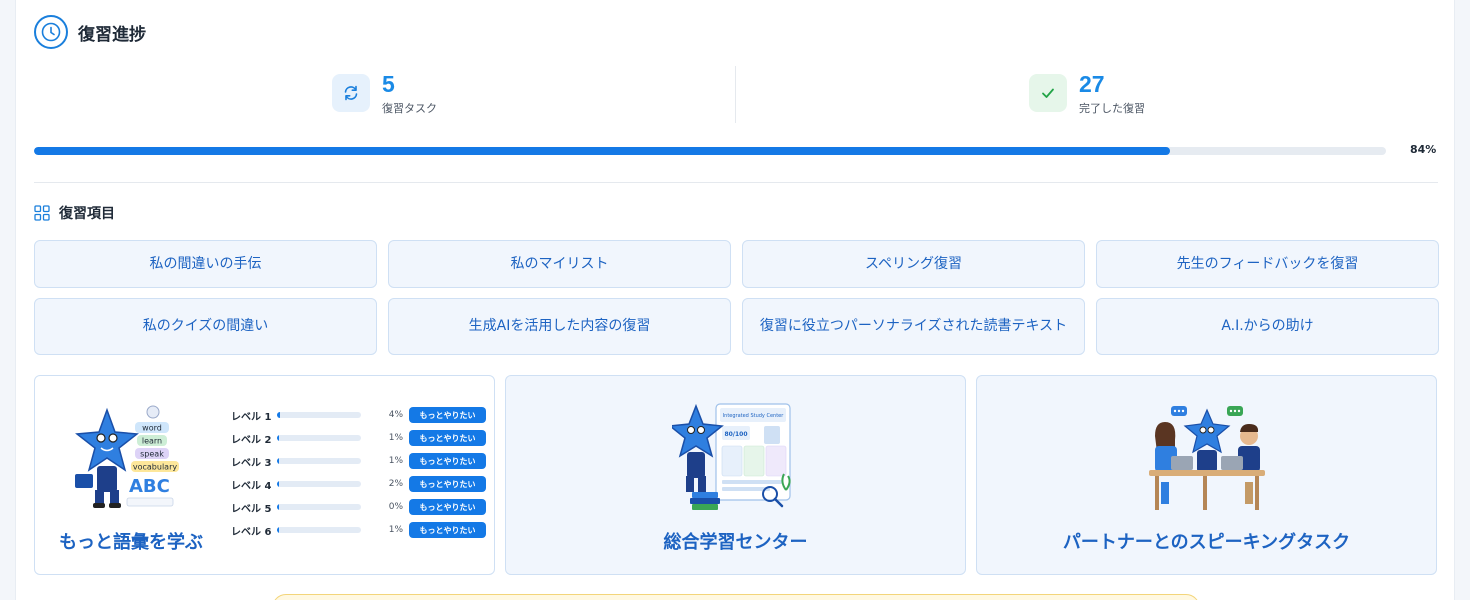  Describe the element at coordinates (155, 467) in the screenshot. I see `illustration-word: vocabulary` at that location.